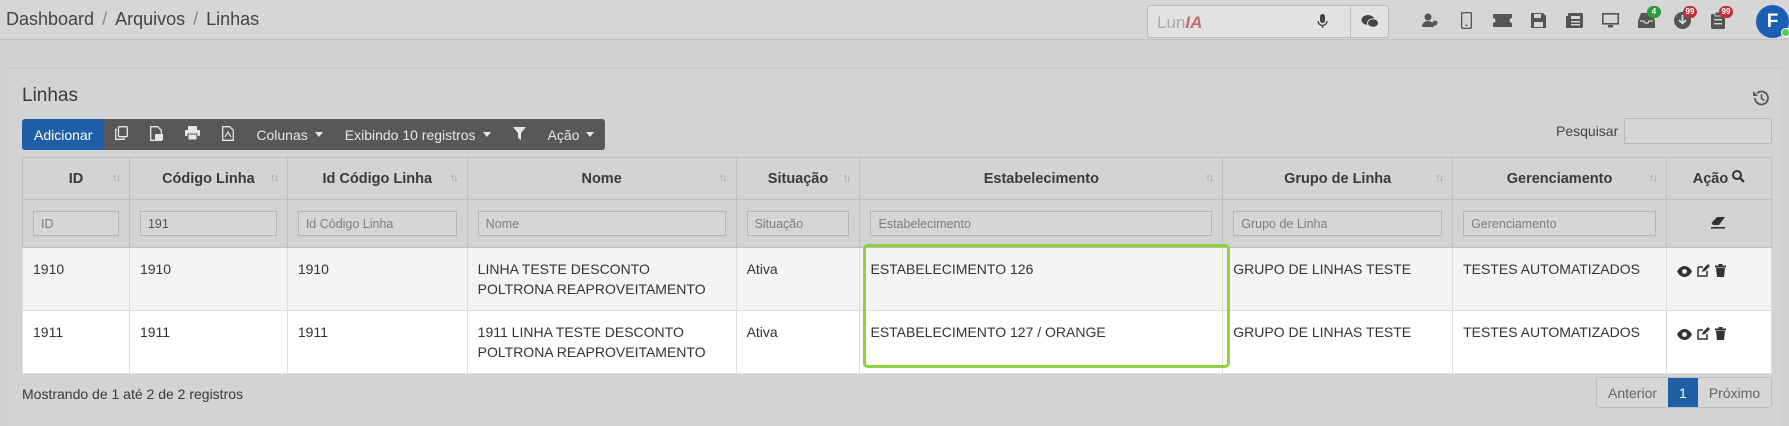  I want to click on microphone-icon, so click(1322, 24).